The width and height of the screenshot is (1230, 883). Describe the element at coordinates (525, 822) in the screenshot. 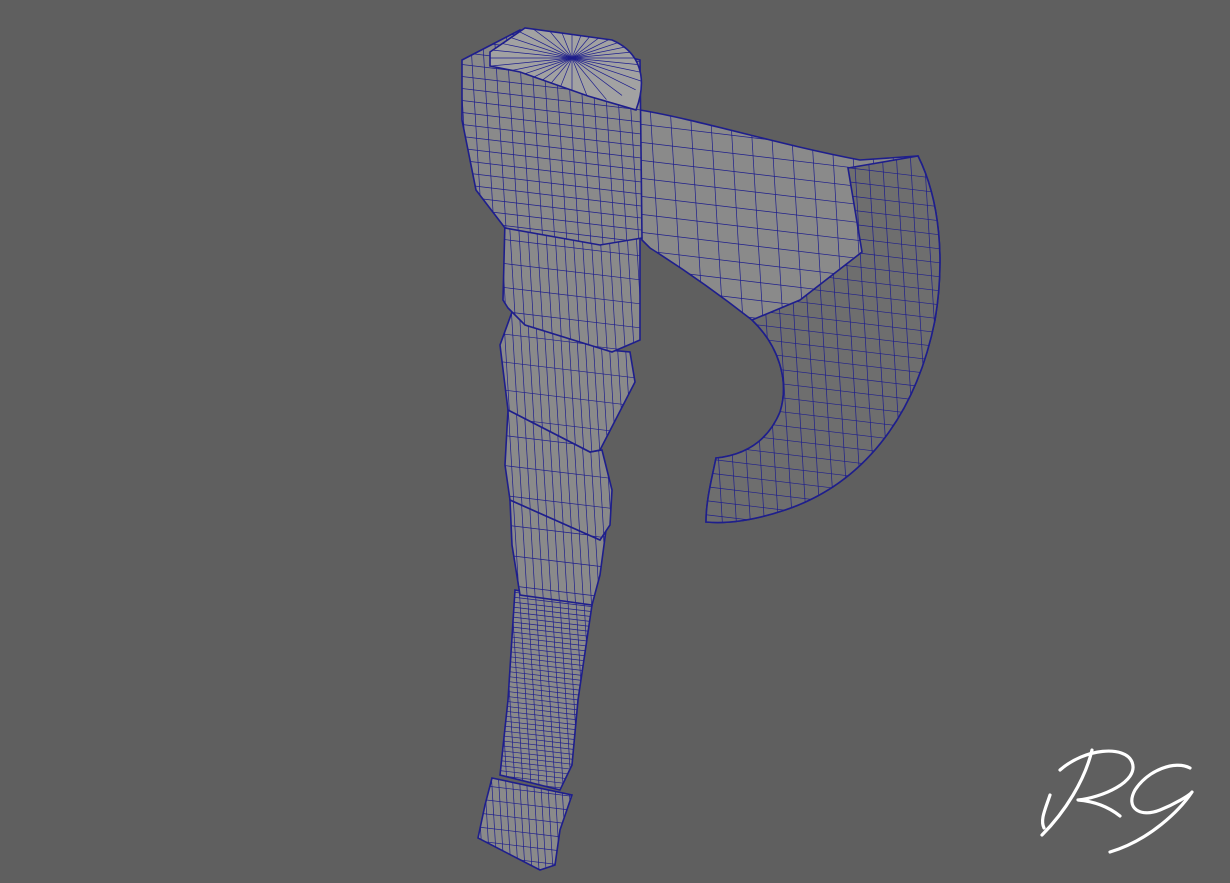

I see `handle-pommel` at that location.